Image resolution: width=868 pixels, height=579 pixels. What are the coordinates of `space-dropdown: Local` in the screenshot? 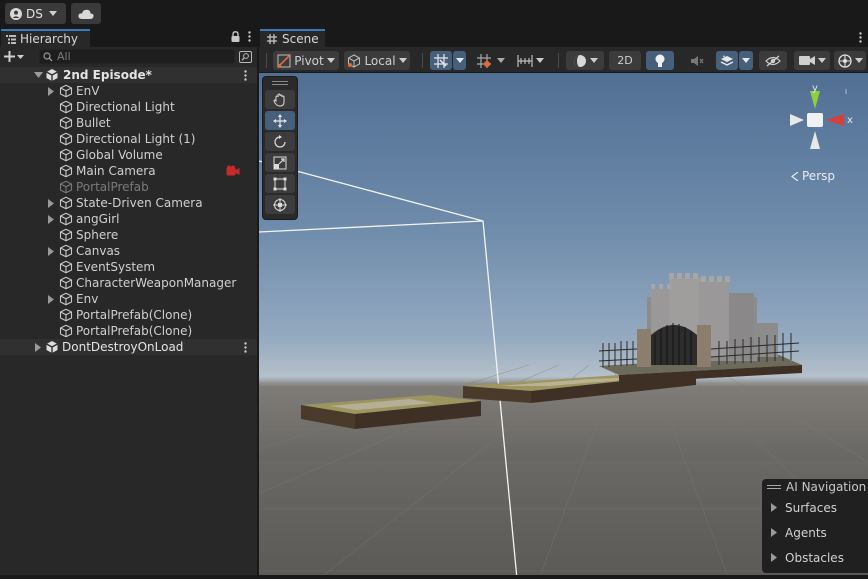 It's located at (377, 60).